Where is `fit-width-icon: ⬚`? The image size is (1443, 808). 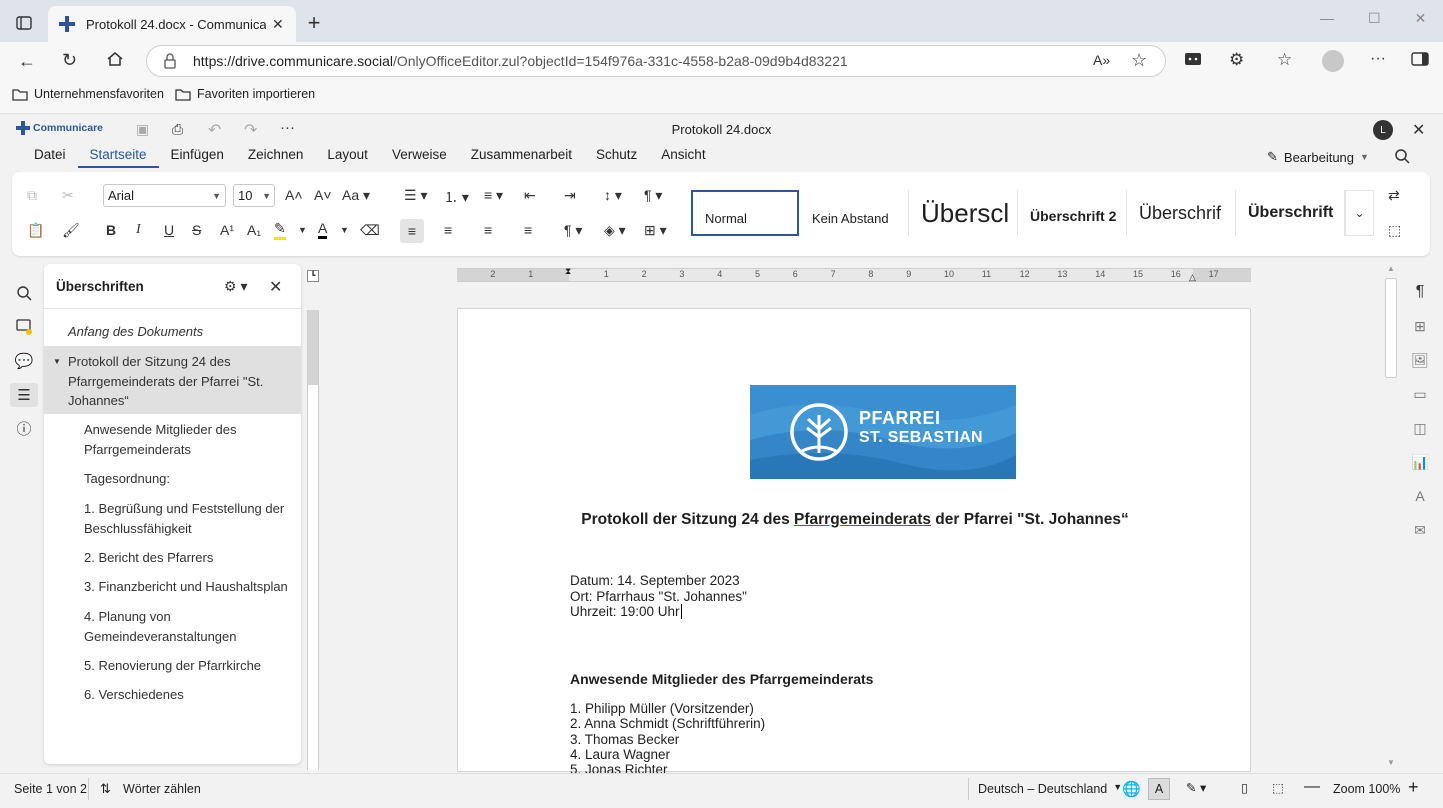
fit-width-icon: ⬚ is located at coordinates (1278, 787).